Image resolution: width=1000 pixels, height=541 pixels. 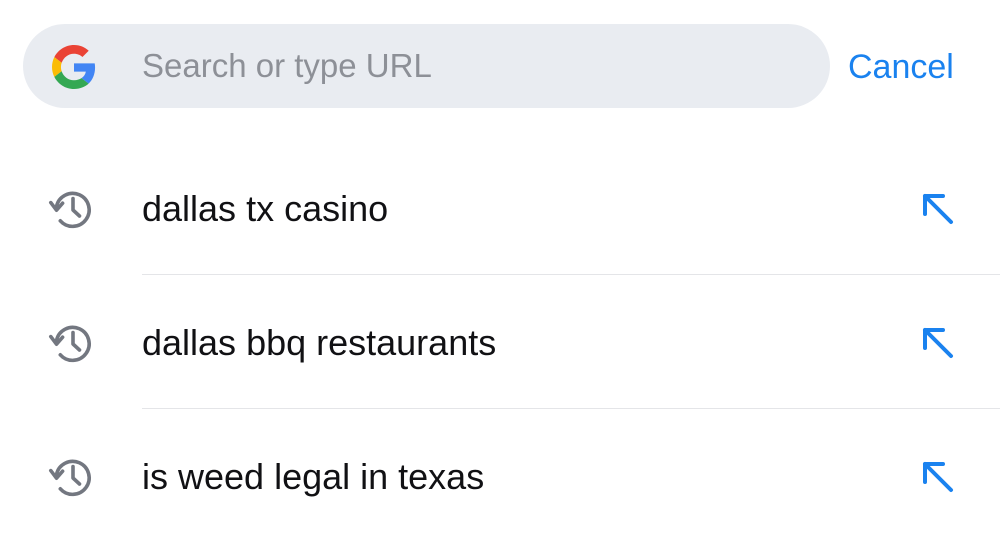 I want to click on suggestion-label: dallas tx casino, so click(x=265, y=208).